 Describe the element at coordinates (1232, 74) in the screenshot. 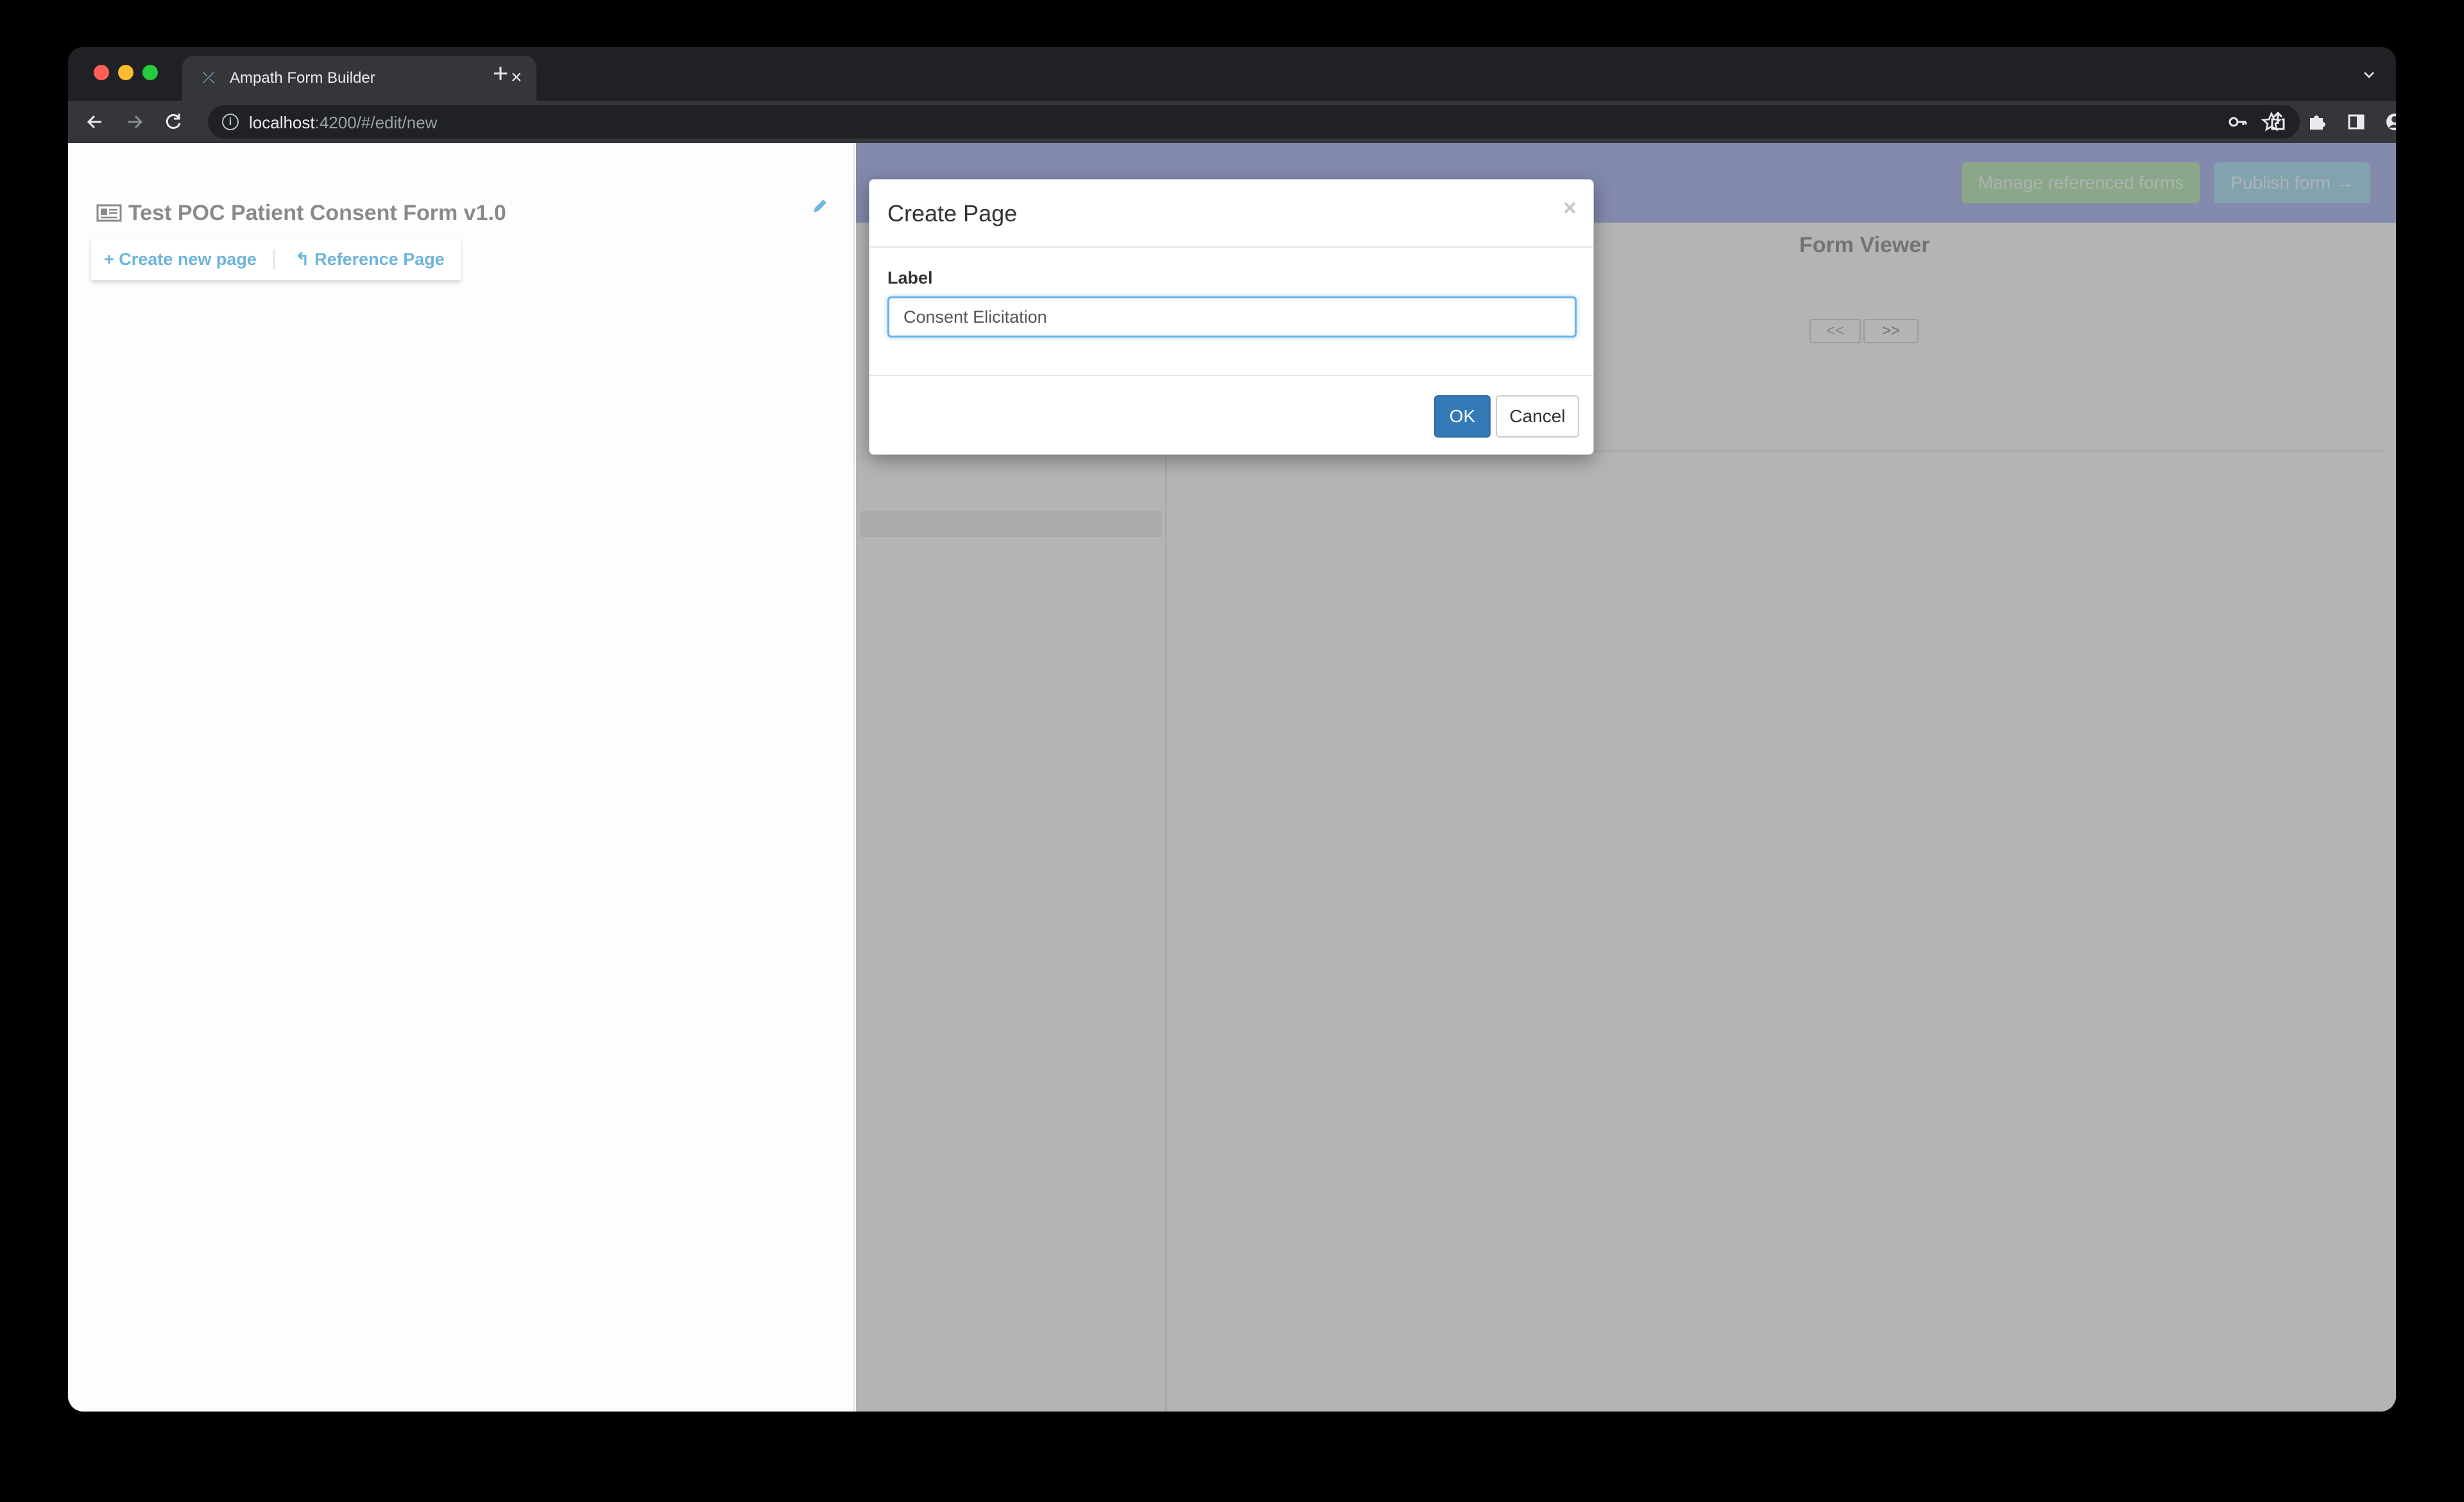

I see `tab-strip: ⤫ Ampath Form Builder × +` at that location.